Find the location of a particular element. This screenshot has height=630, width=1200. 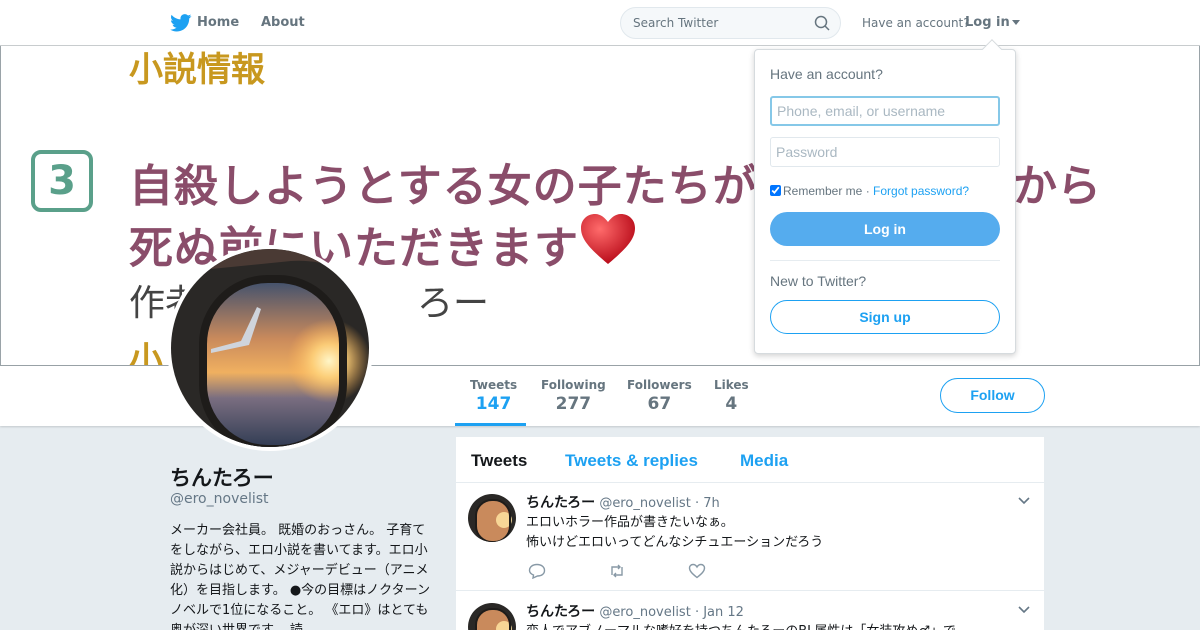

banner-number-badge: 3 is located at coordinates (62, 181).